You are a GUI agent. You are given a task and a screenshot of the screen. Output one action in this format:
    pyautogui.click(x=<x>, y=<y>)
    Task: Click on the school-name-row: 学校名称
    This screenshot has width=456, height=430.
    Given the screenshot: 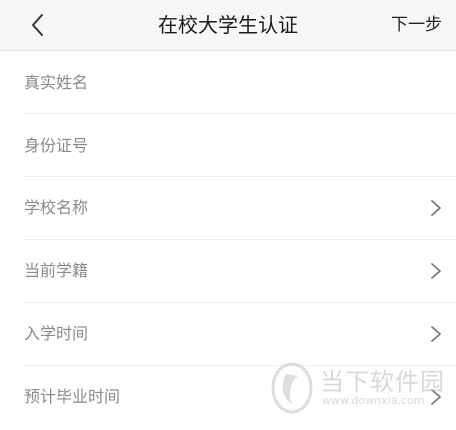 What is the action you would take?
    pyautogui.click(x=240, y=208)
    